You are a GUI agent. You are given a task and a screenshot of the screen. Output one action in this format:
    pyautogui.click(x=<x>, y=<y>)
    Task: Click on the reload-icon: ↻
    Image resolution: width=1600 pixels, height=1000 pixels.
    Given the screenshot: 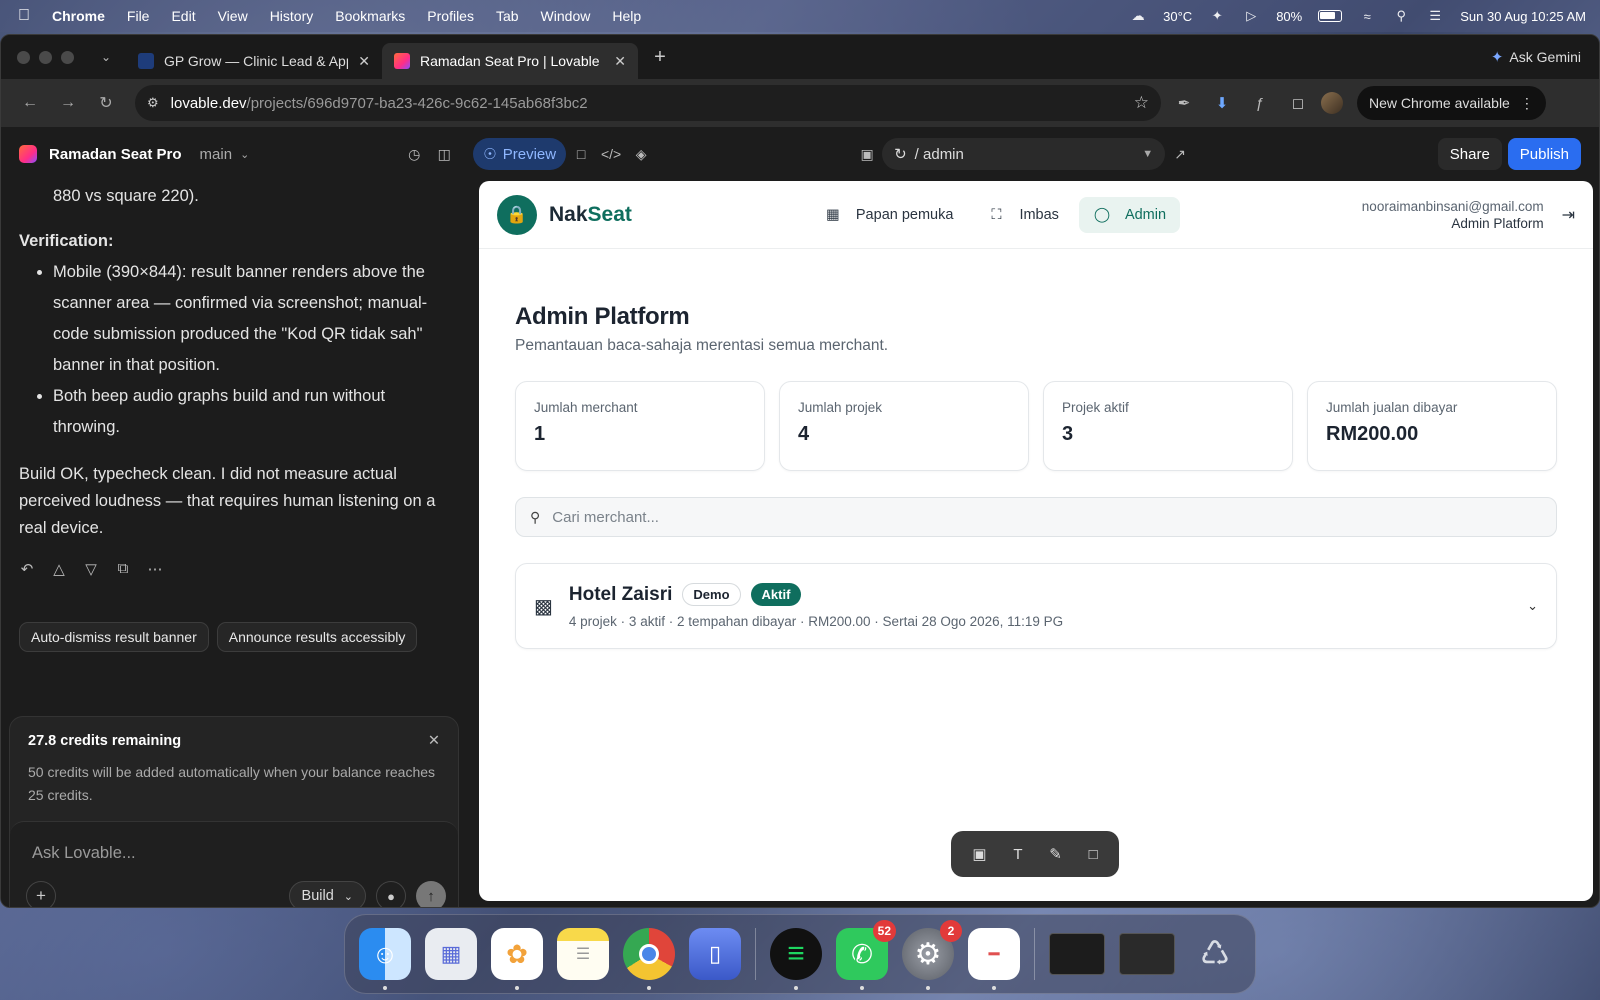 What is the action you would take?
    pyautogui.click(x=106, y=103)
    